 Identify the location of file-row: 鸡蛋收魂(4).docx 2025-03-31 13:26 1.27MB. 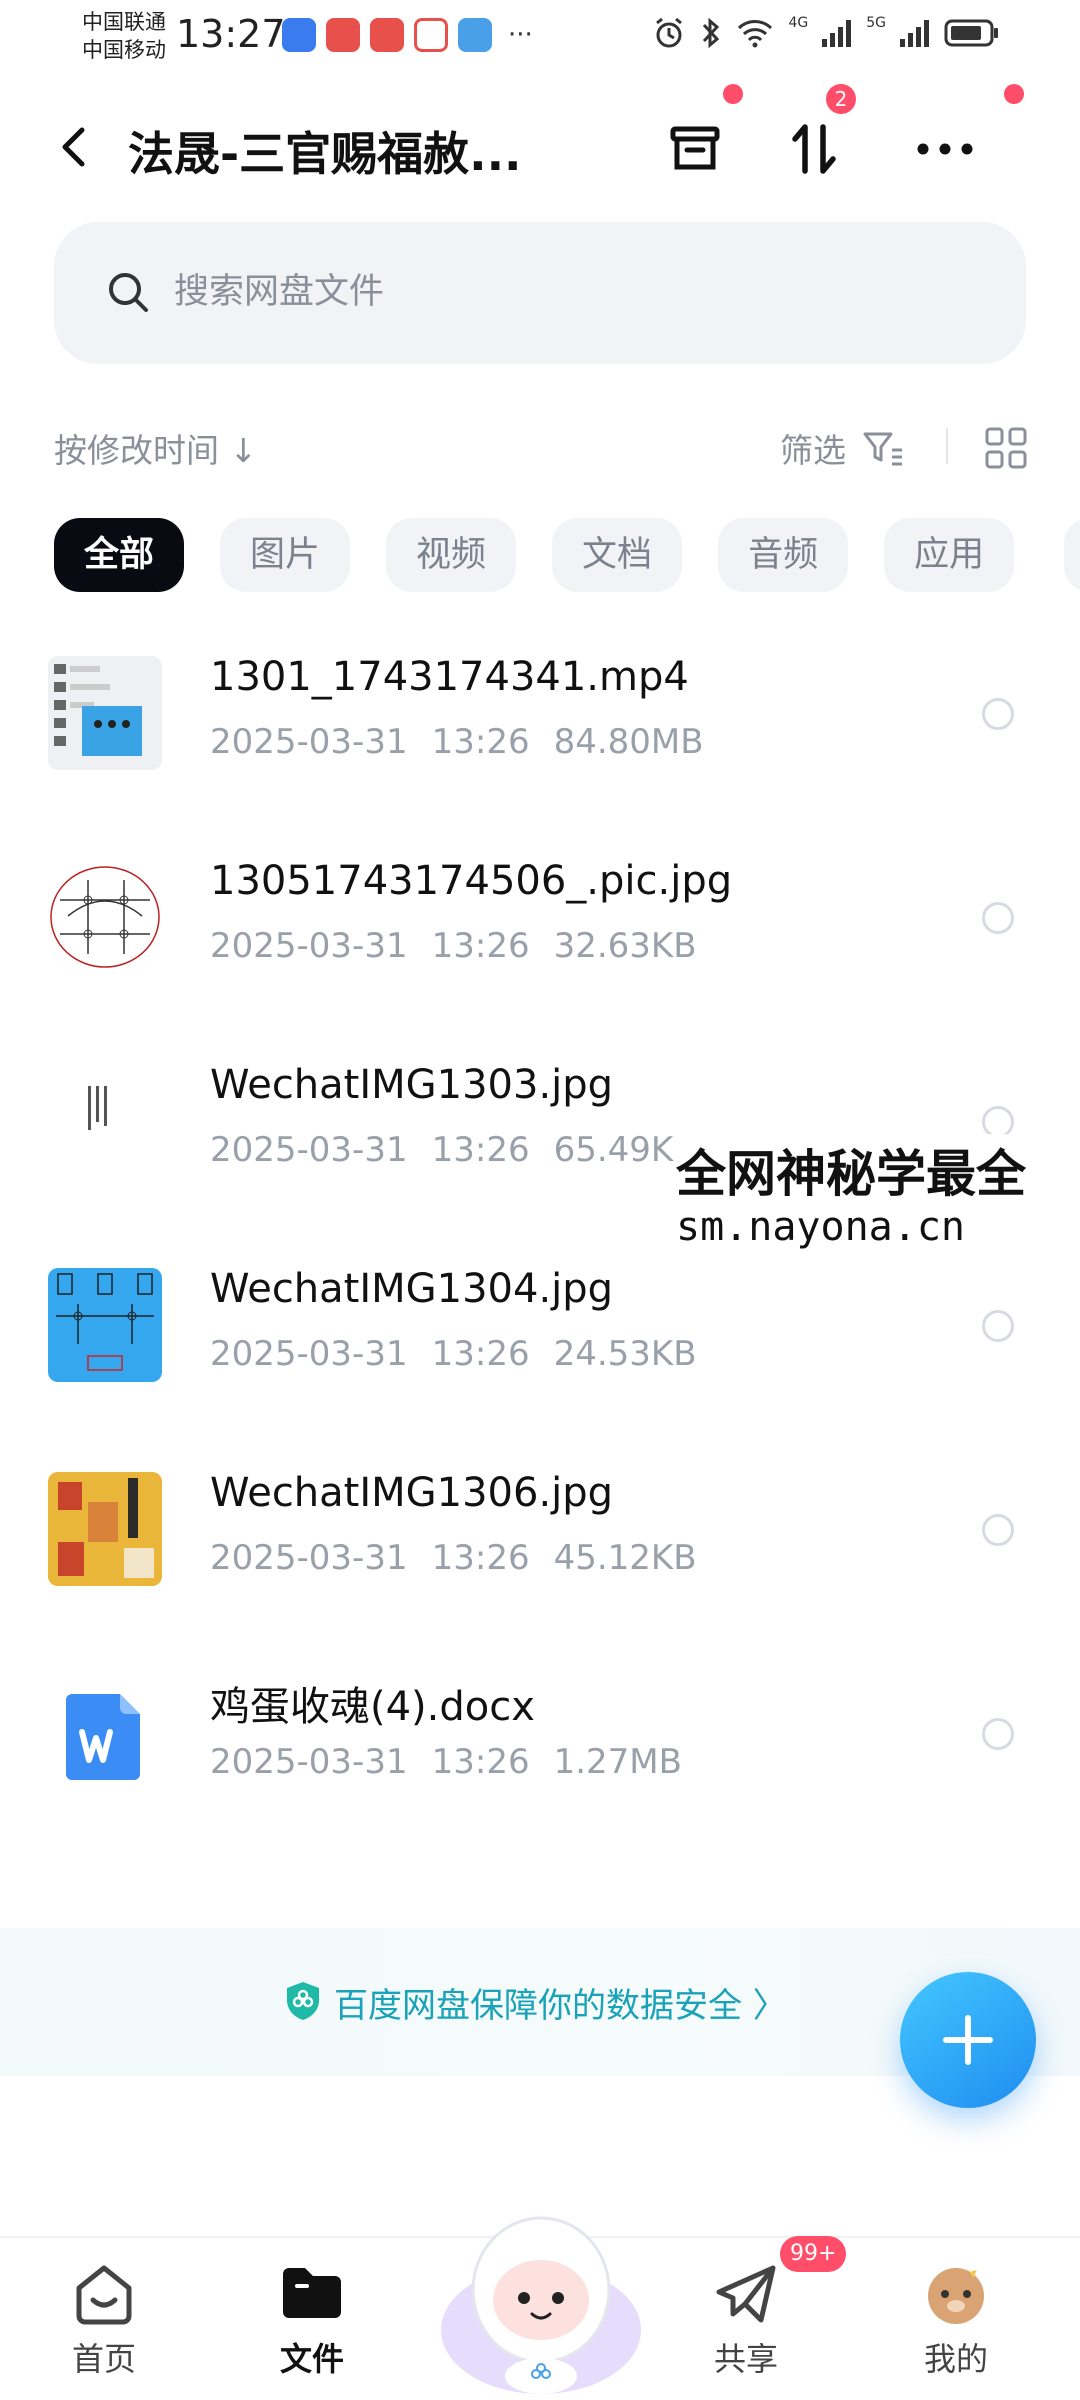
(540, 1734).